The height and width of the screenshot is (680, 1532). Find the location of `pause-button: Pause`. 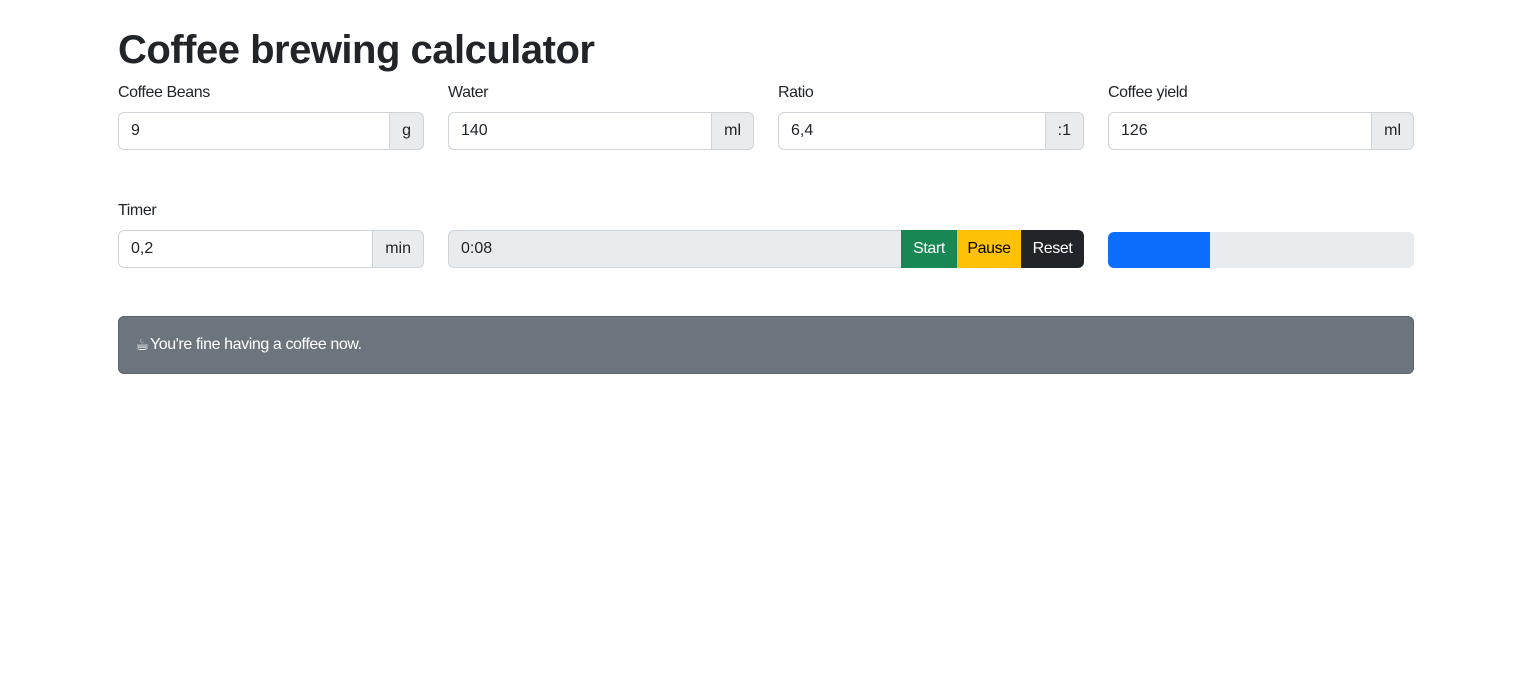

pause-button: Pause is located at coordinates (989, 249).